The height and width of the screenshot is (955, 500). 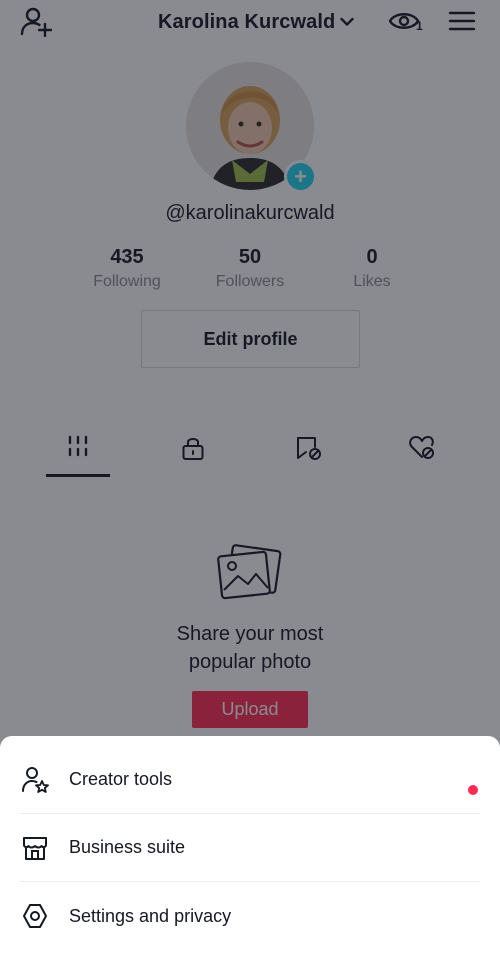 What do you see at coordinates (150, 915) in the screenshot?
I see `settings-privacy-label: Settings and privacy` at bounding box center [150, 915].